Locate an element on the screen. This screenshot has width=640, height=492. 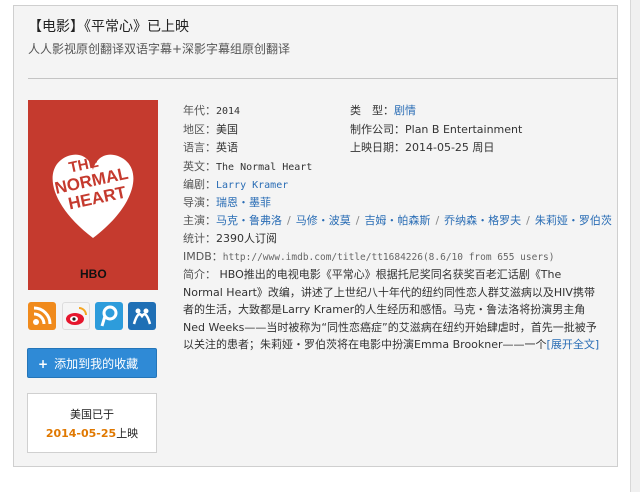
poster-art: THE NORMAL HEART HBO is located at coordinates (93, 217).